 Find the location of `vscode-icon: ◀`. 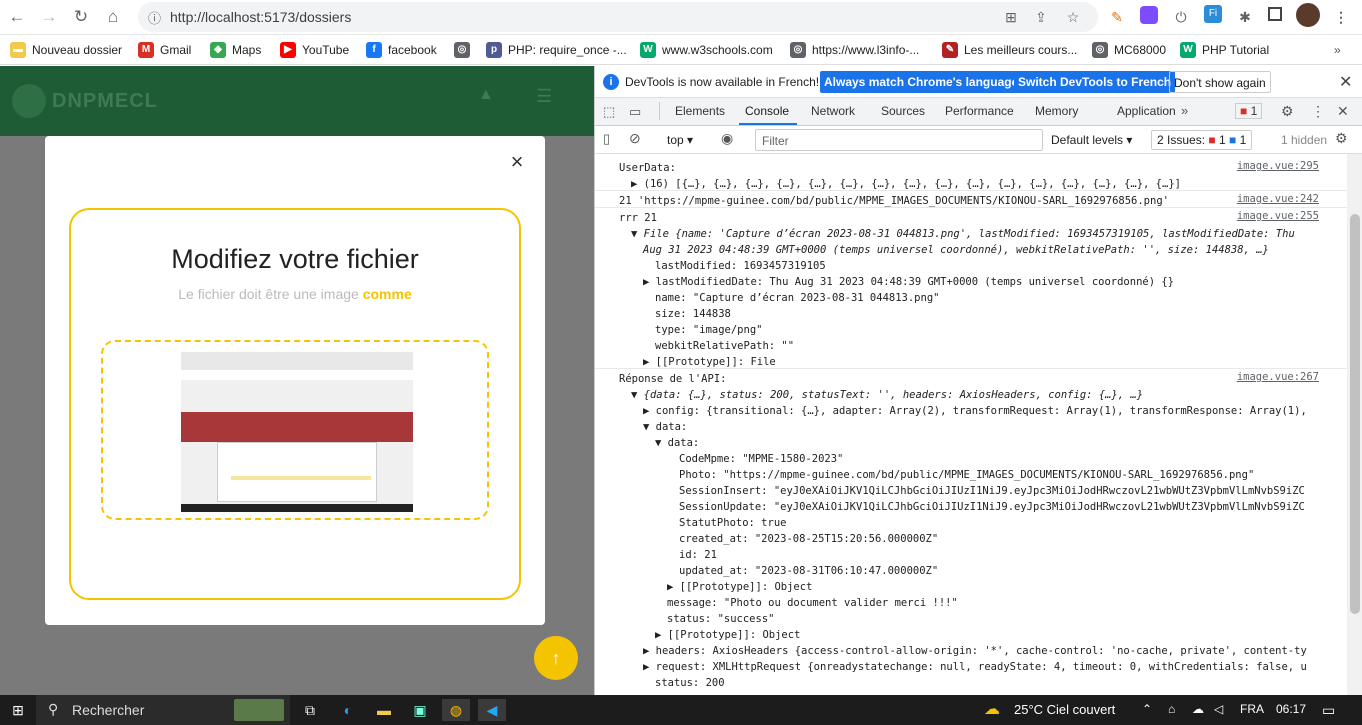

vscode-icon: ◀ is located at coordinates (492, 710).